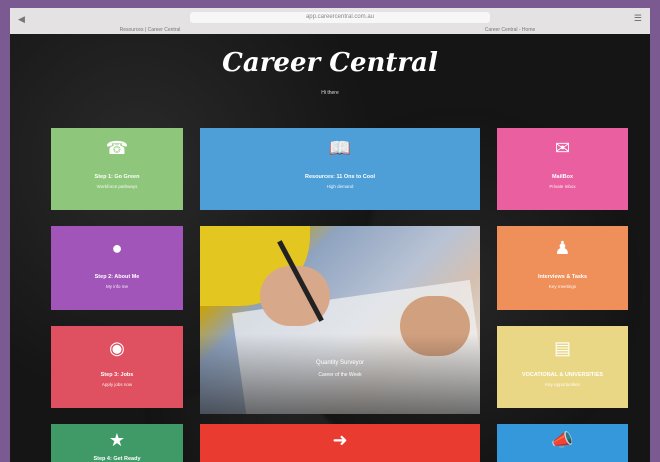 The width and height of the screenshot is (660, 462). Describe the element at coordinates (340, 169) in the screenshot. I see `tile-resources: 📖 Resources: 11 Ons to Cool High demand` at that location.